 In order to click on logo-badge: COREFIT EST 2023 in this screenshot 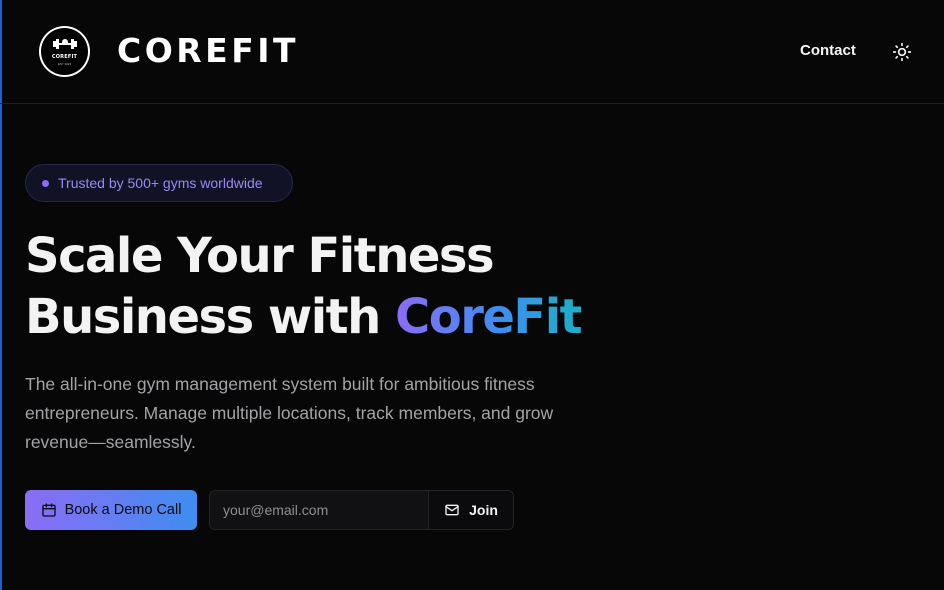, I will do `click(64, 51)`.